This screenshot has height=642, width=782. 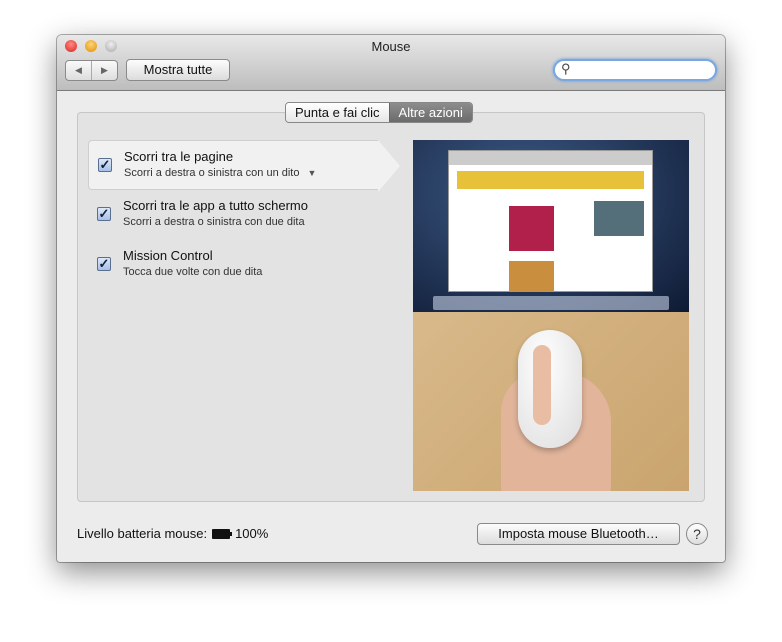 What do you see at coordinates (252, 533) in the screenshot?
I see `battery-value: 100%` at bounding box center [252, 533].